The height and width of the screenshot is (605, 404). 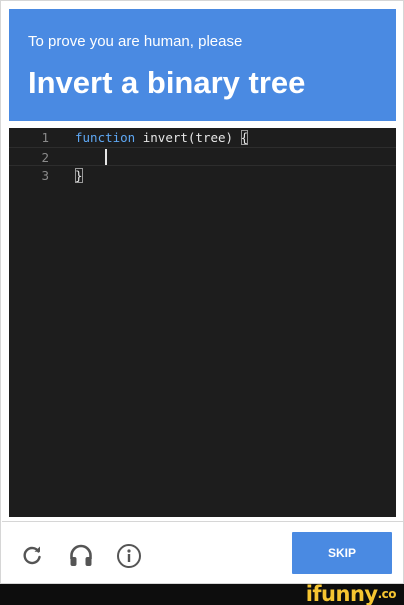 I want to click on code-signature: invert(tree), so click(x=188, y=137).